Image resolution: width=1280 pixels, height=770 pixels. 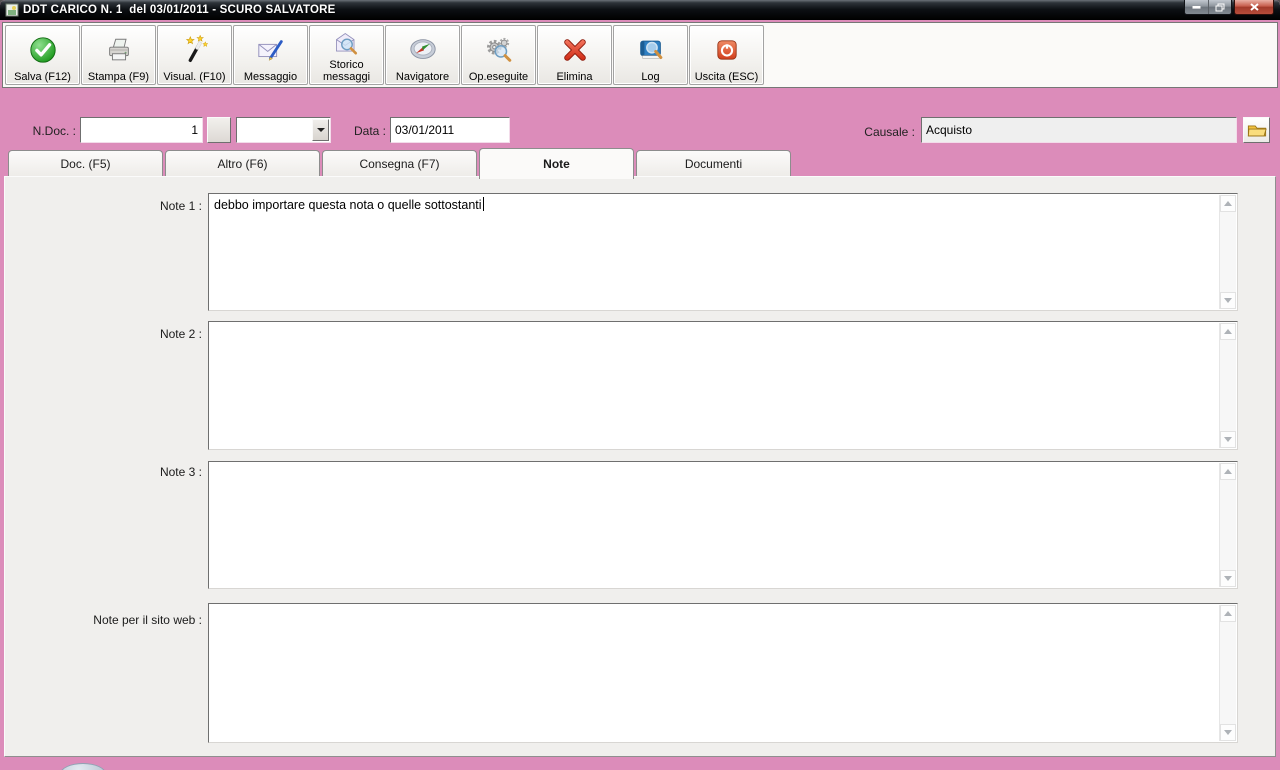 I want to click on ndoc-label: N.Doc. :, so click(x=54, y=131).